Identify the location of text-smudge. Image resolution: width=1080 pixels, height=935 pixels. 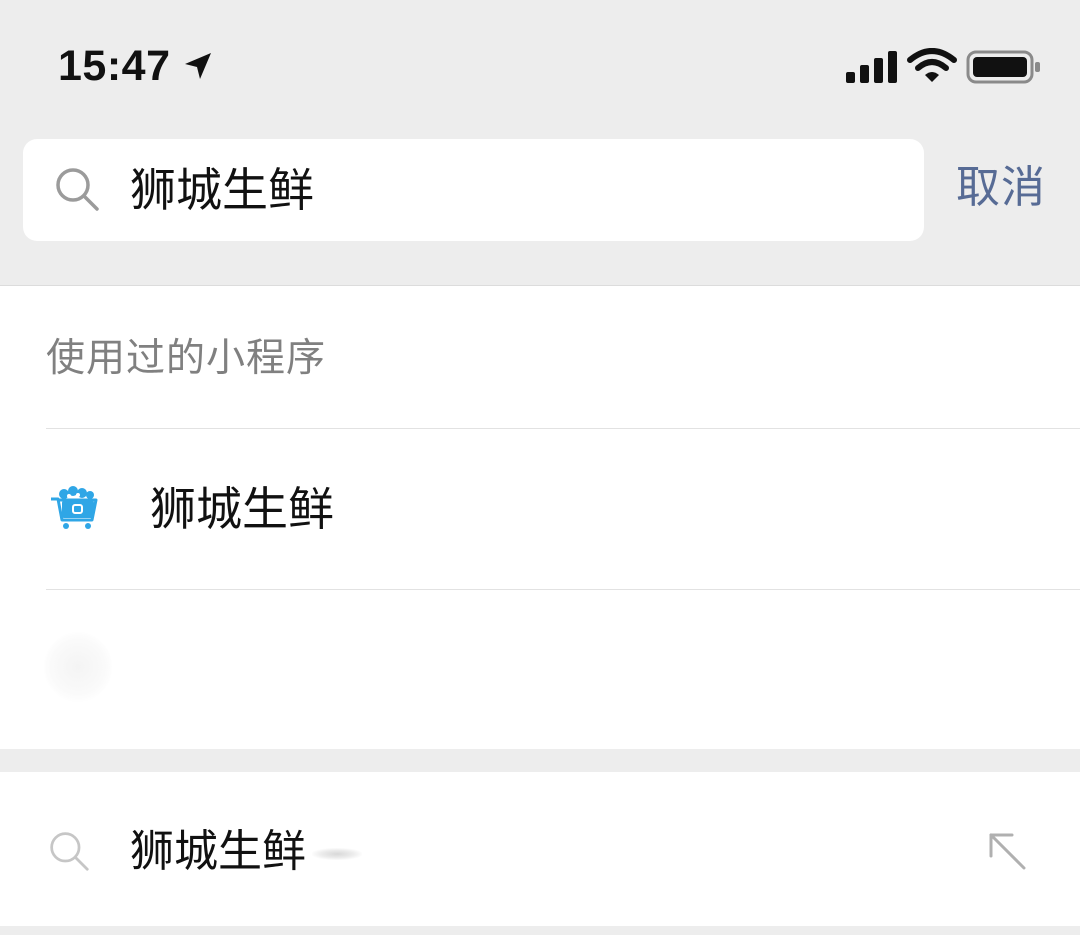
(337, 854).